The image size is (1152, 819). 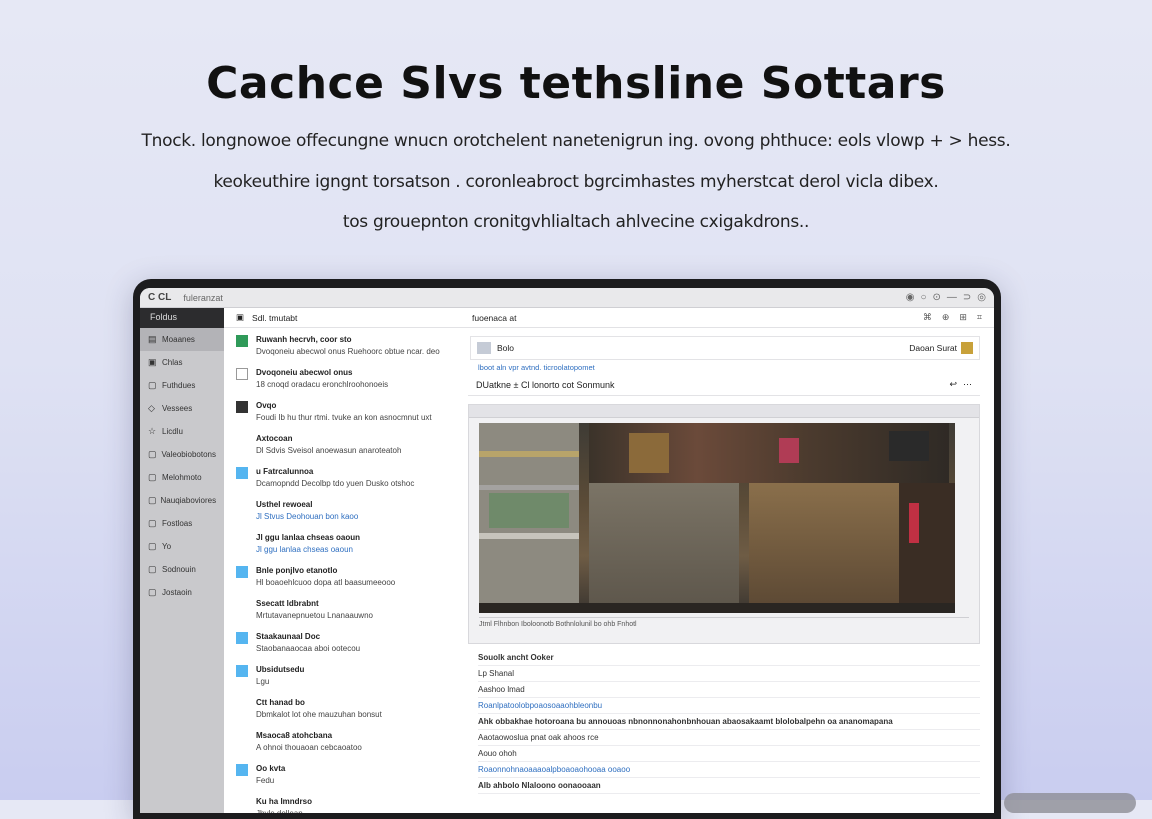 I want to click on body-line: Roanlpatoolobpoaosoaaohbleonbu, so click(x=729, y=706).